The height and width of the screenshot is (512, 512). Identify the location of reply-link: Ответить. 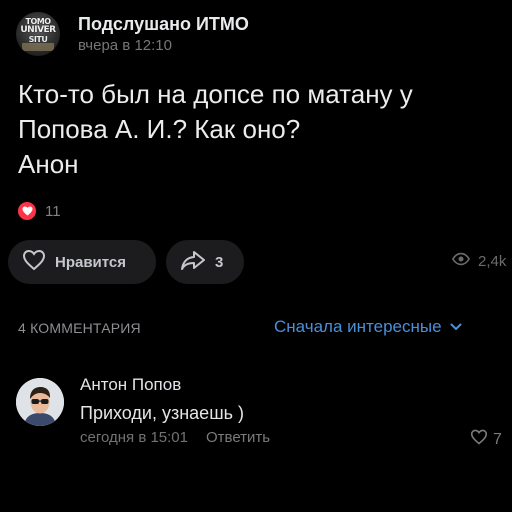
(238, 437).